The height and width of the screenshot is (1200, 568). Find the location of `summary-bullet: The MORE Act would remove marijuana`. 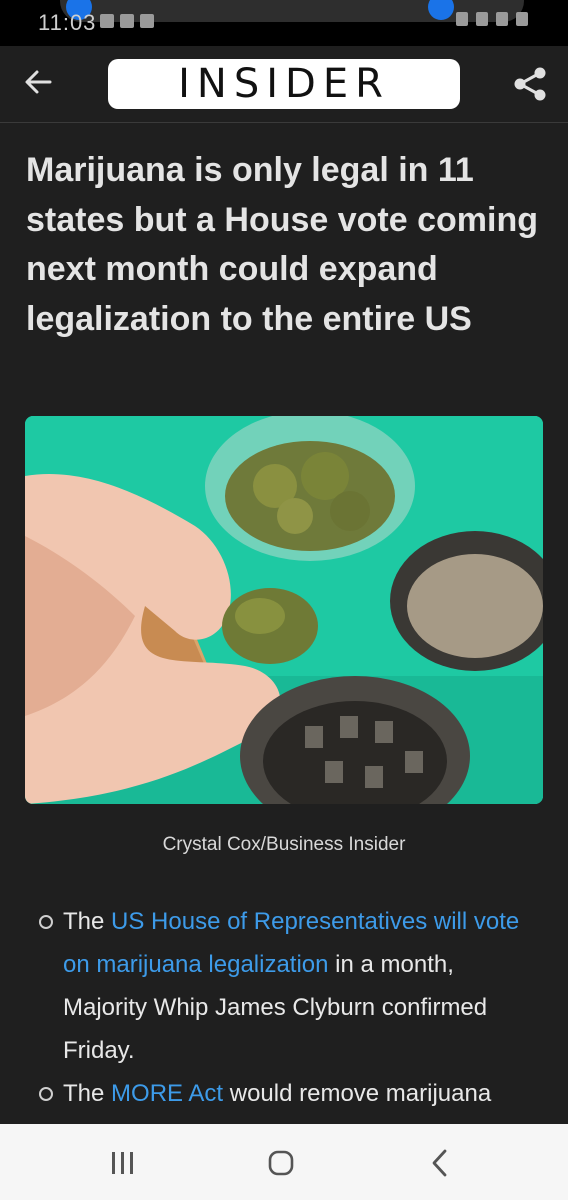

summary-bullet: The MORE Act would remove marijuana is located at coordinates (284, 1093).